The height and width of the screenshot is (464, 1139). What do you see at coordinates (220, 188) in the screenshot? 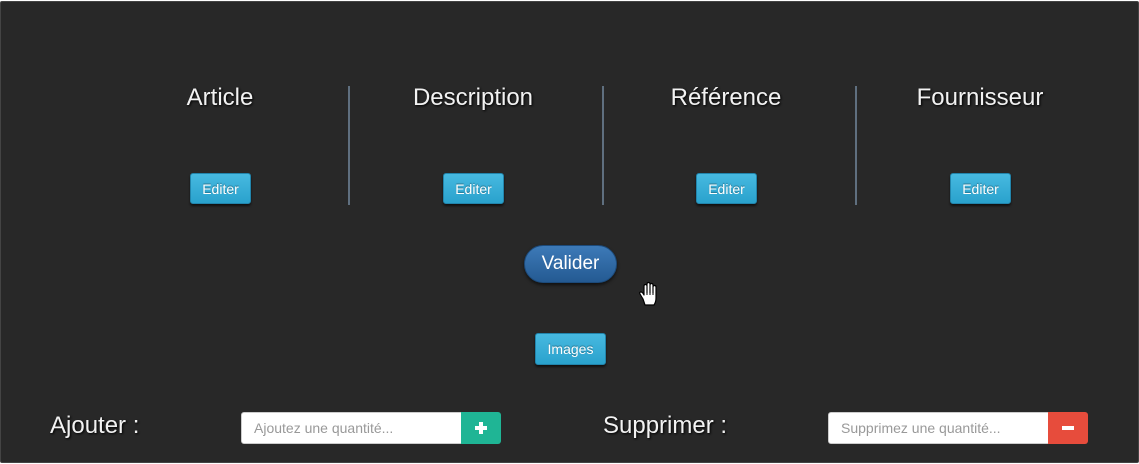
I see `edit-article-button: Editer` at bounding box center [220, 188].